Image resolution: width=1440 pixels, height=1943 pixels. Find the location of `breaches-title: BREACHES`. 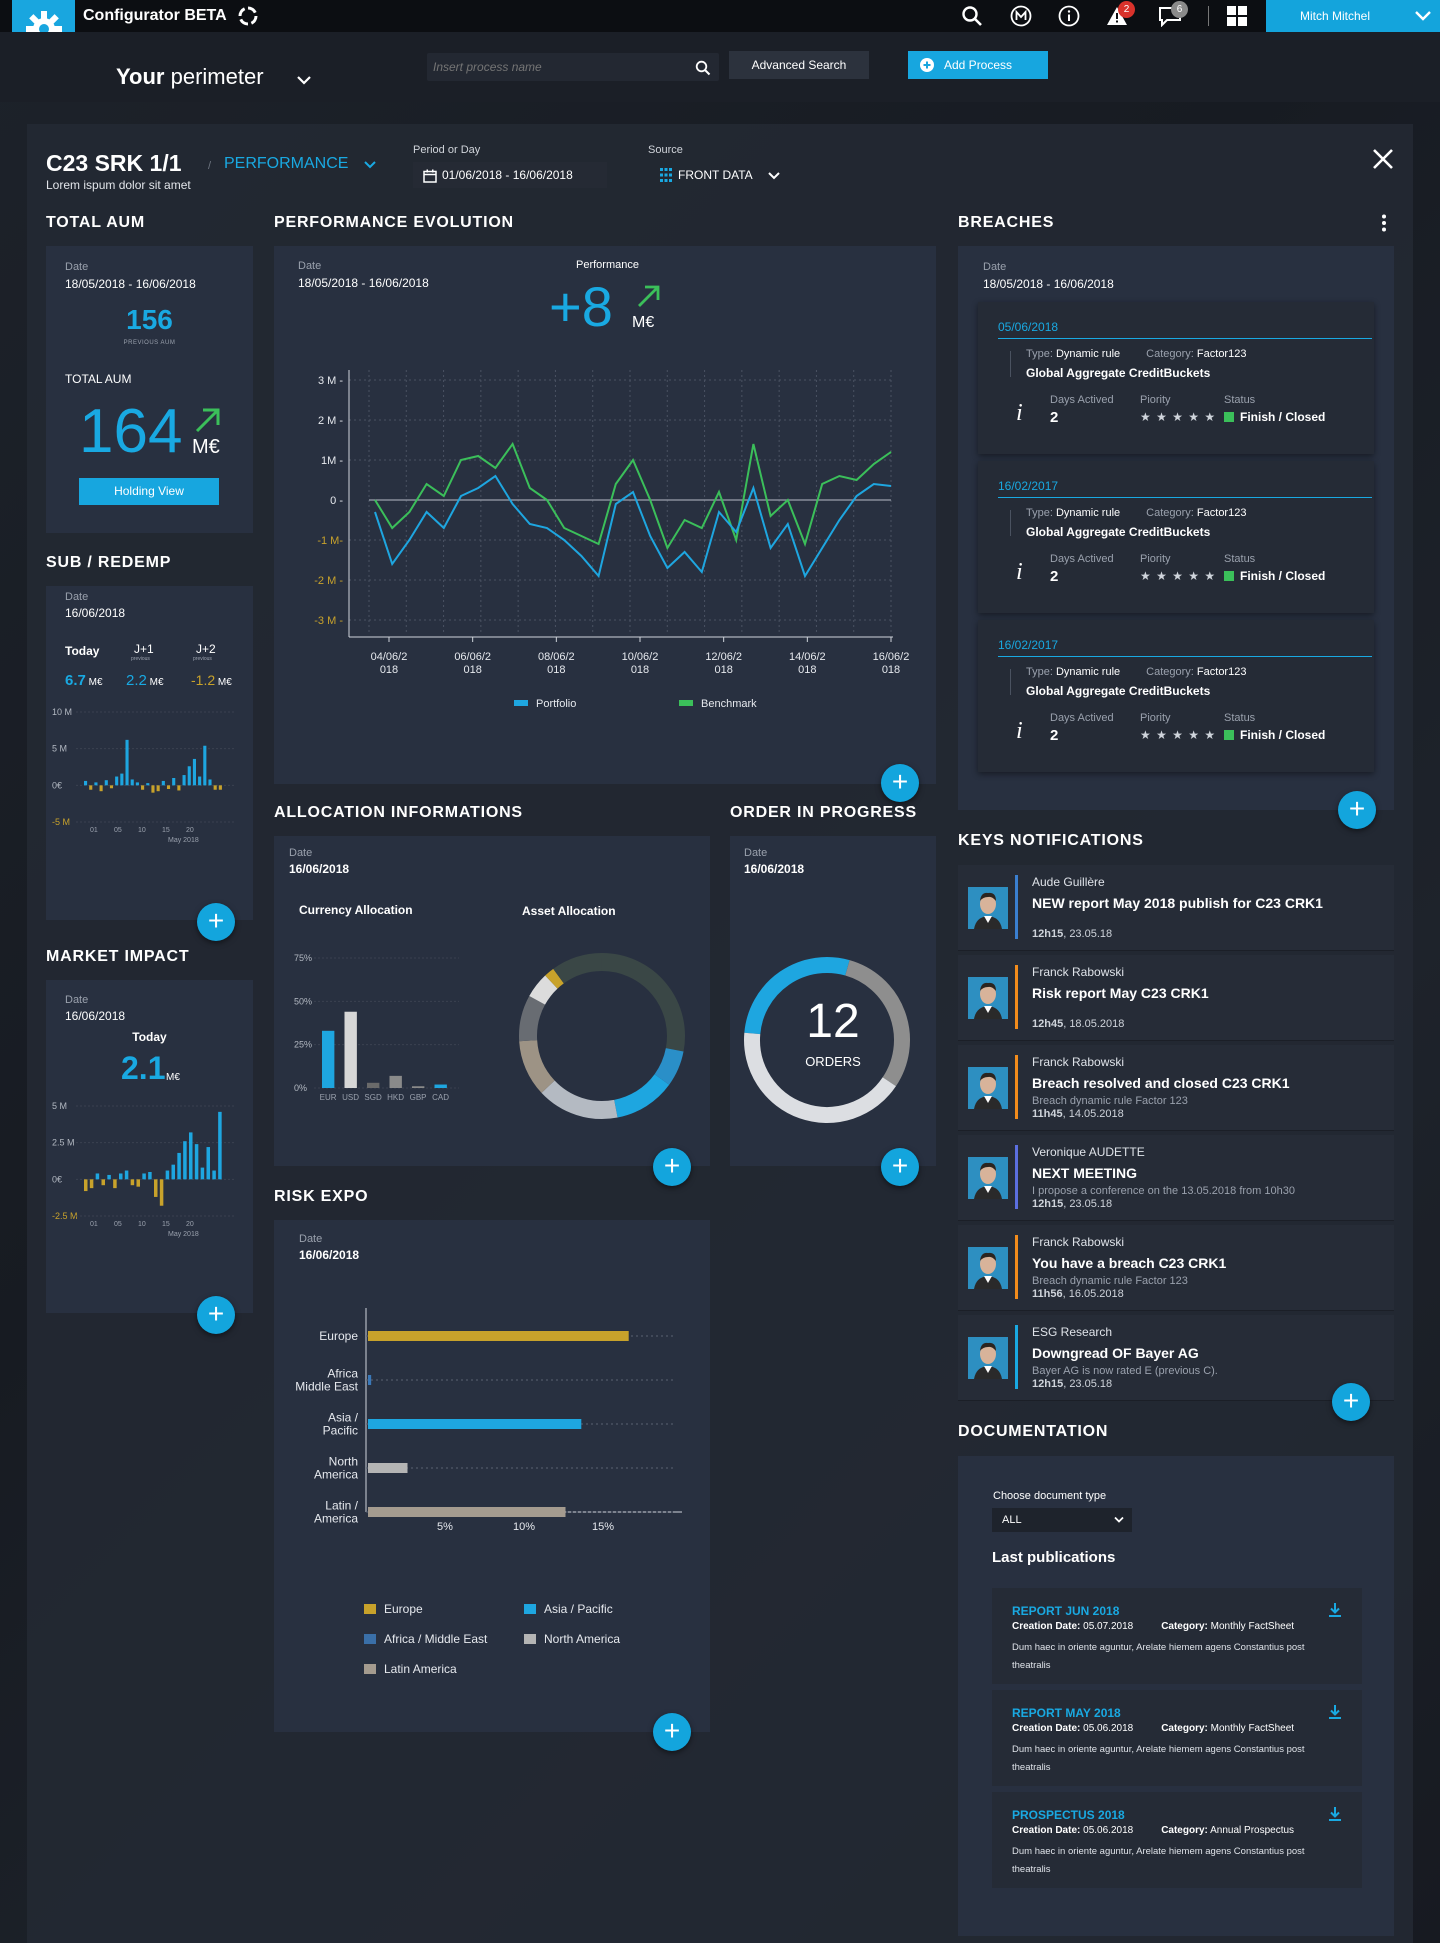

breaches-title: BREACHES is located at coordinates (1006, 222).